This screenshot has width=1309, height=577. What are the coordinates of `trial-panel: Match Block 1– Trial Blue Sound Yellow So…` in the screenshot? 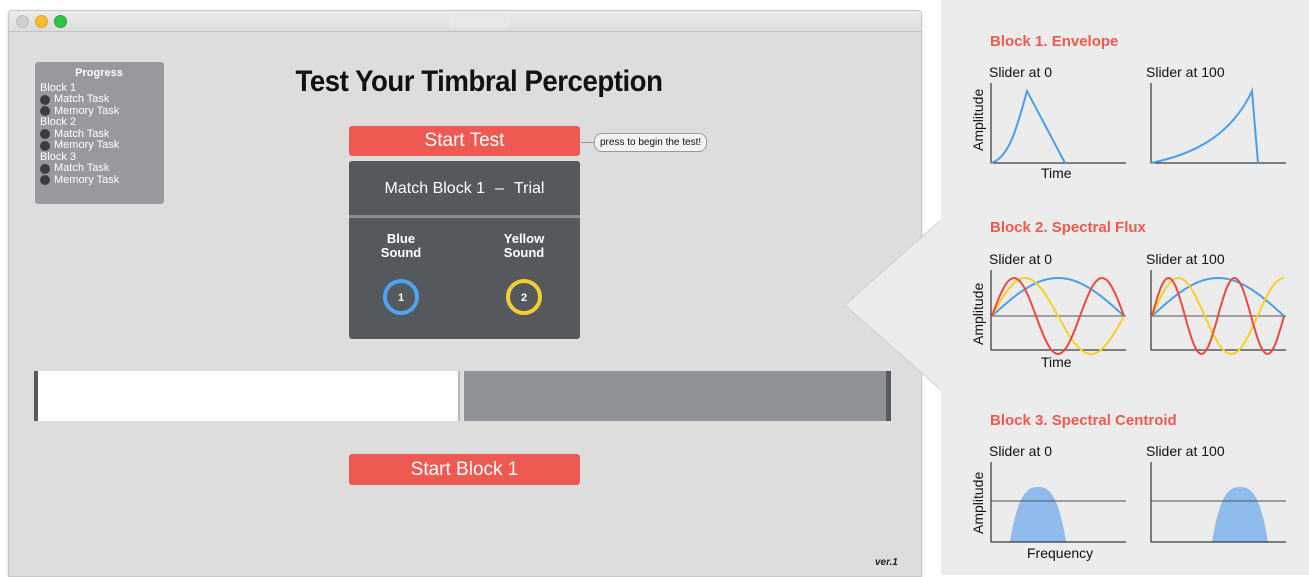 It's located at (464, 250).